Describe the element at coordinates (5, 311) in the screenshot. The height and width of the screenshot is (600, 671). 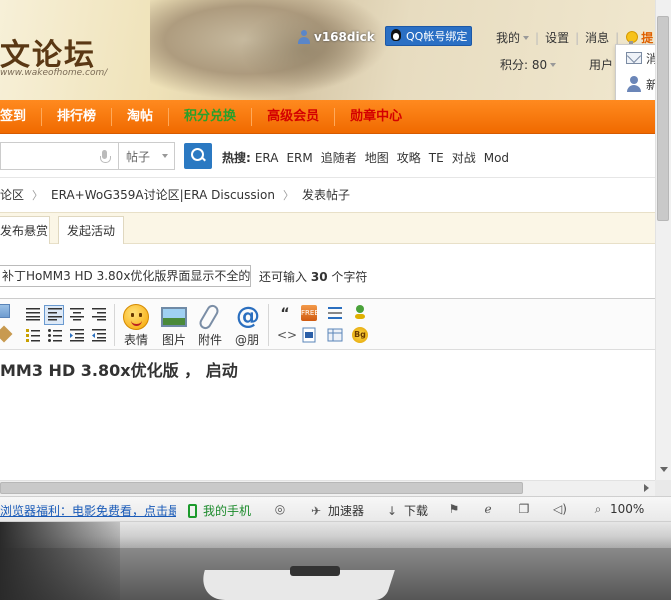
I see `table-icon` at that location.